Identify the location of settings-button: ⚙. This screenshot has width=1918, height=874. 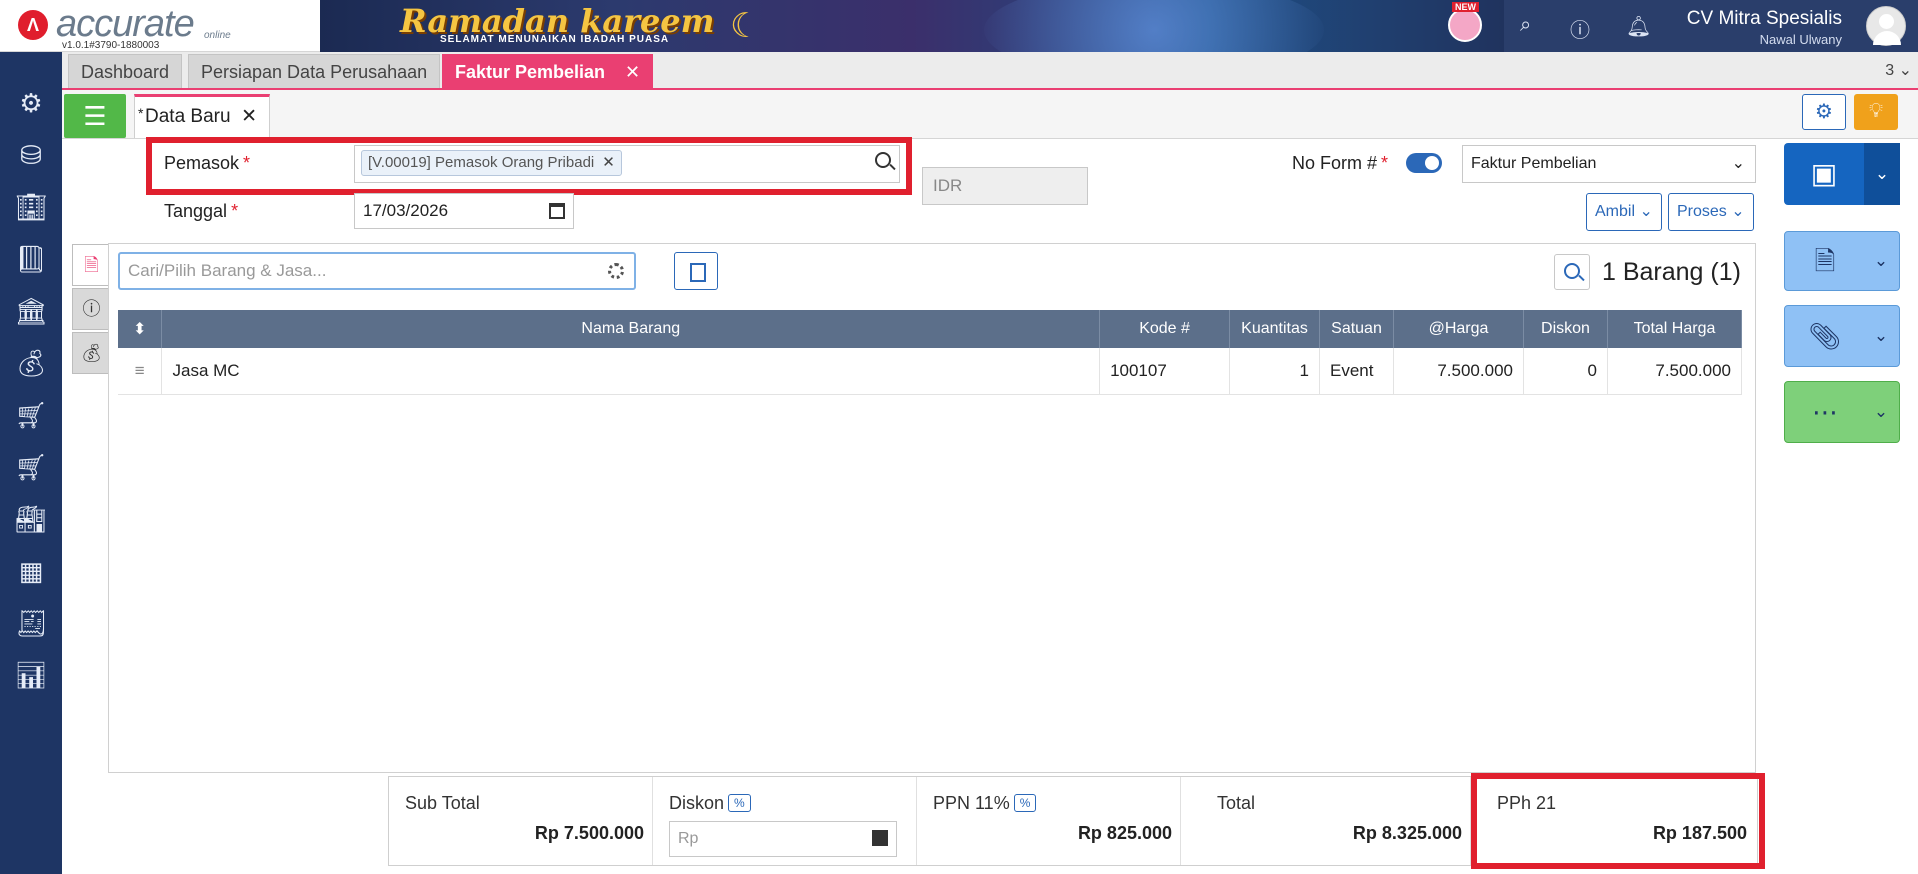
(1824, 112).